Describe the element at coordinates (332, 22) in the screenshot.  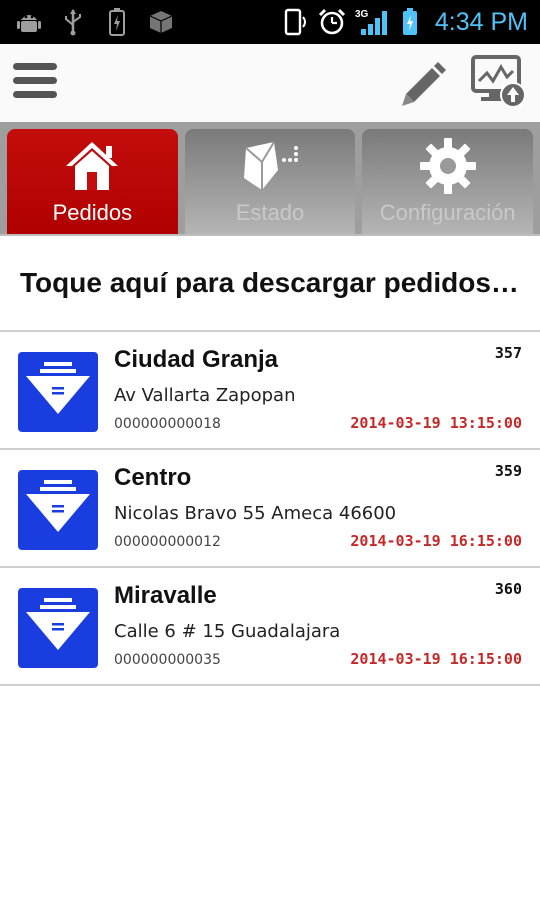
I see `alarm-icon` at that location.